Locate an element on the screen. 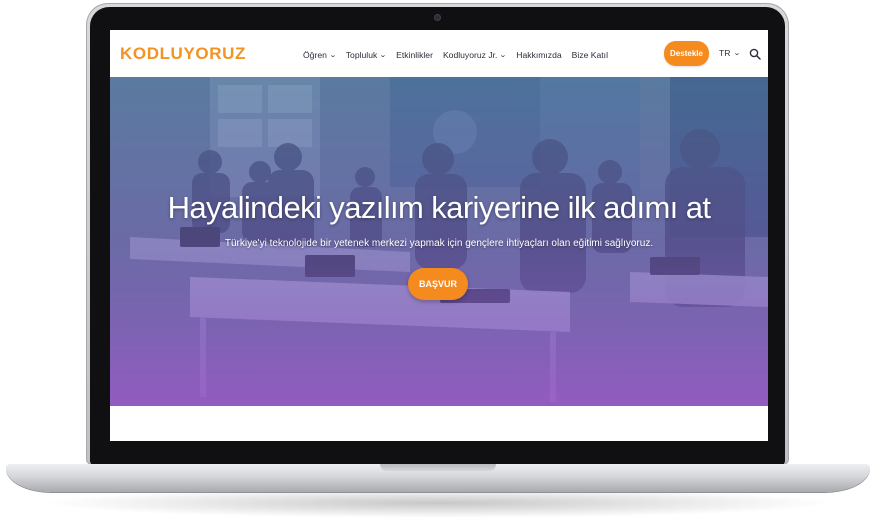  support-button-label: Destekle is located at coordinates (686, 53).